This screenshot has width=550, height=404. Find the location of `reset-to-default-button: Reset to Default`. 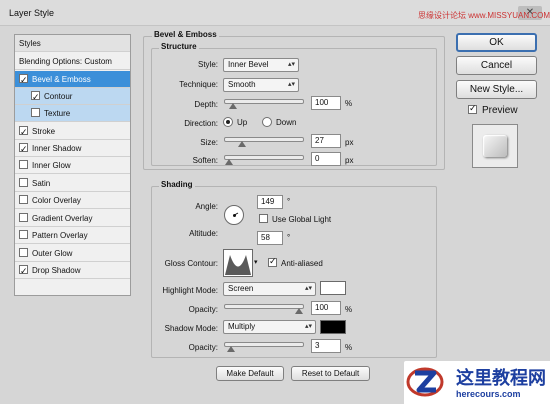

reset-to-default-button: Reset to Default is located at coordinates (330, 373).